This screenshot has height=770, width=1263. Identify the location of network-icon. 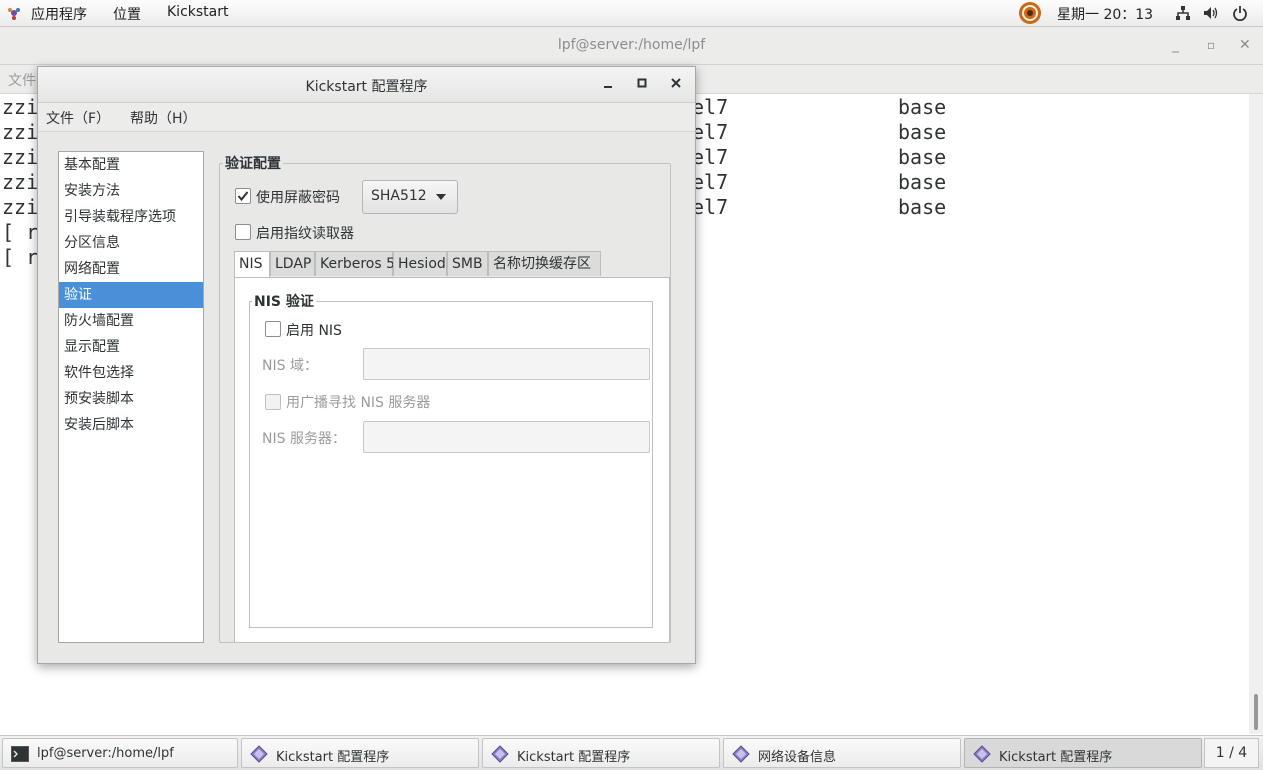
(1183, 13).